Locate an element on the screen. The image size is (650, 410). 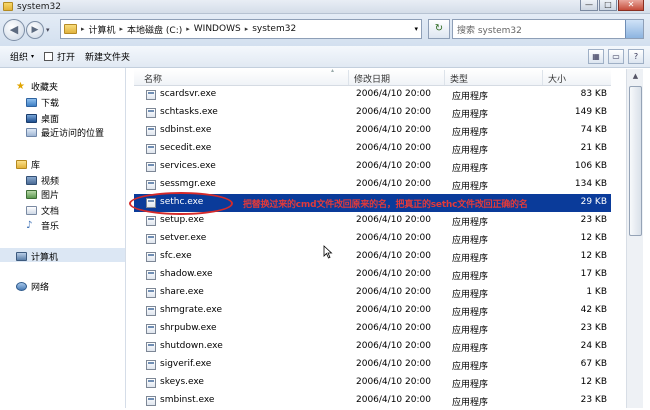
list-item: shmgrate.exe 2006/4/10 20:00 应用程序 42 KB is located at coordinates (372, 311).